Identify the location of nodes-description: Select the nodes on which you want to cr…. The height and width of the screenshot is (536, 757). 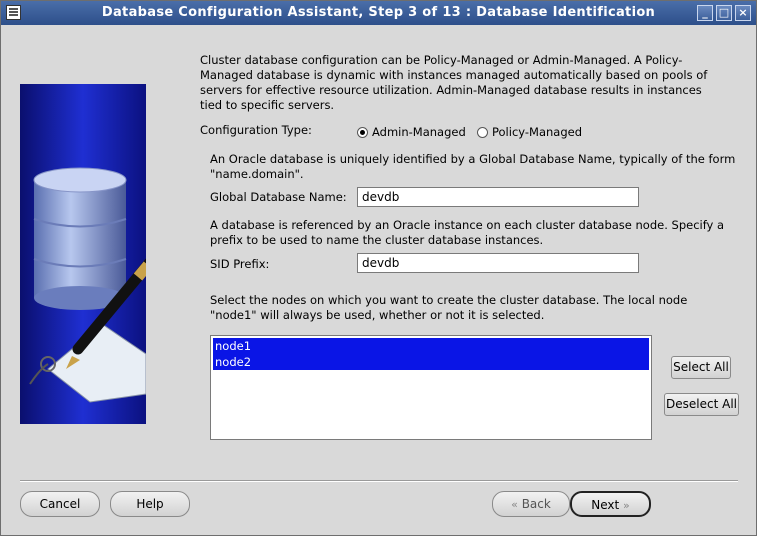
(449, 307).